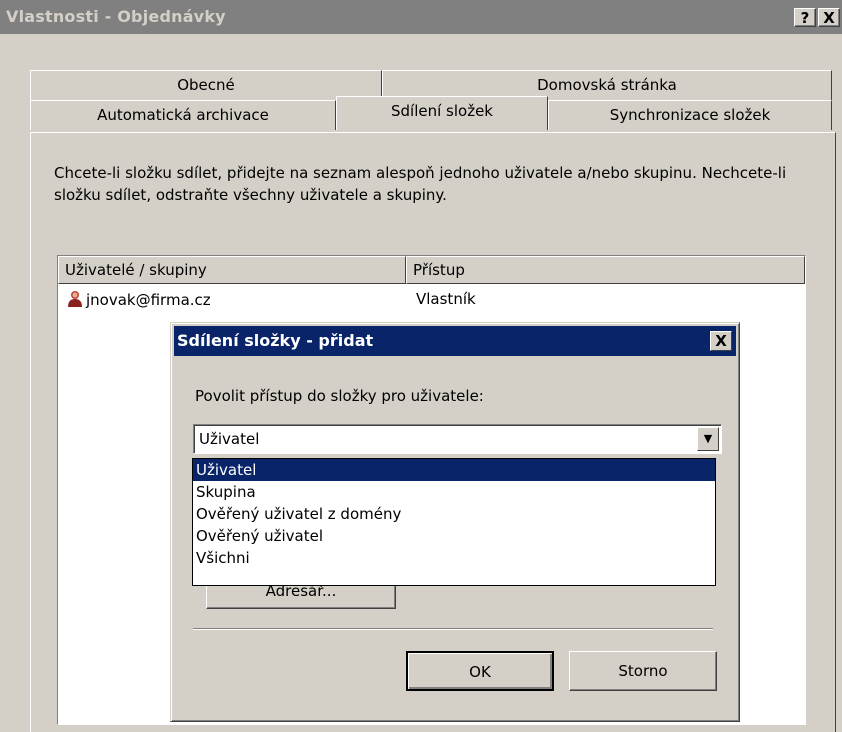 The image size is (842, 732). I want to click on window-titlebar: Vlastnosti - Objednávky ? X, so click(421, 17).